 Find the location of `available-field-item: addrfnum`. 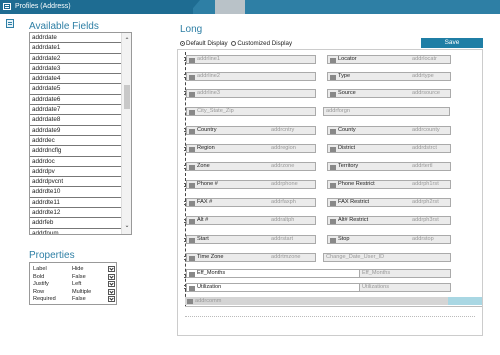

available-field-item: addrfnum is located at coordinates (76, 231).